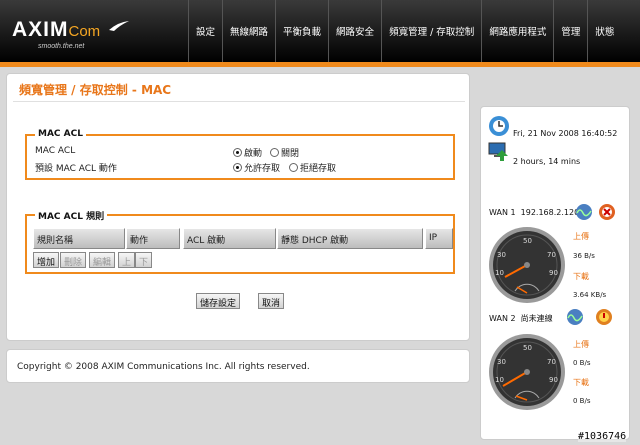 This screenshot has width=640, height=445. I want to click on wan2-upload-label: 上傳, so click(581, 344).